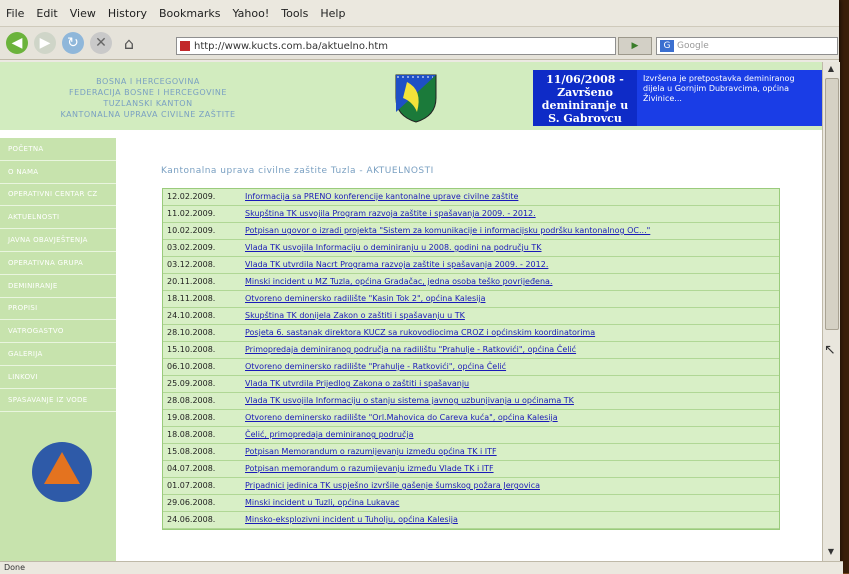  I want to click on back-button: ◀, so click(17, 43).